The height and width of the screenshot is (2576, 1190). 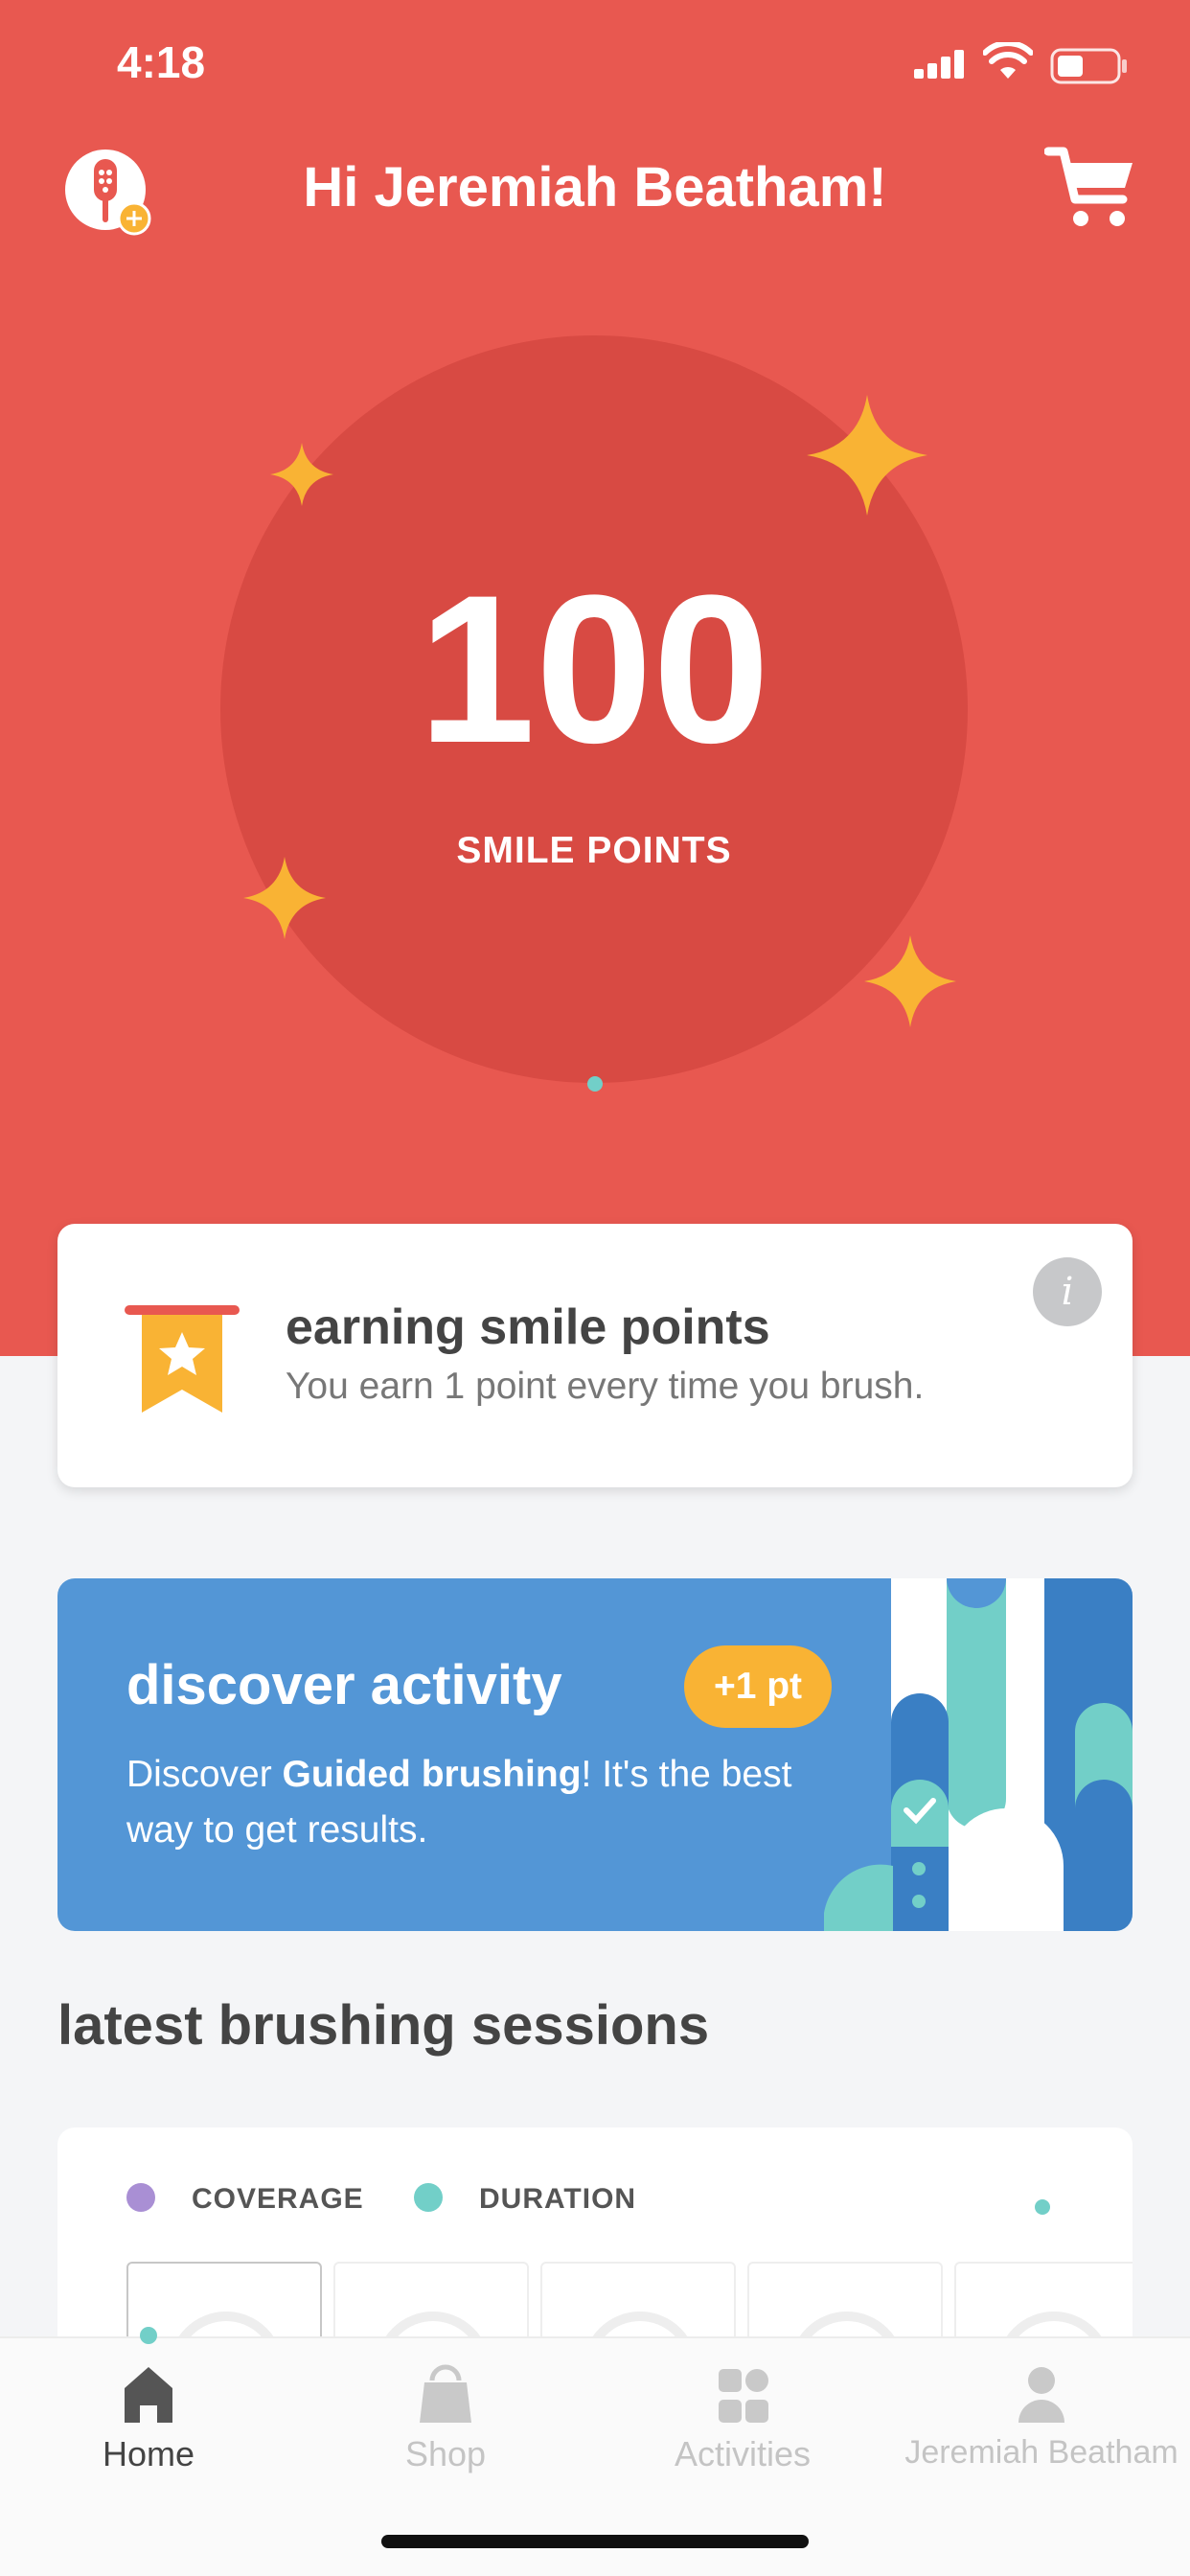 What do you see at coordinates (1041, 2452) in the screenshot?
I see `tab-label: Jeremiah Beatham` at bounding box center [1041, 2452].